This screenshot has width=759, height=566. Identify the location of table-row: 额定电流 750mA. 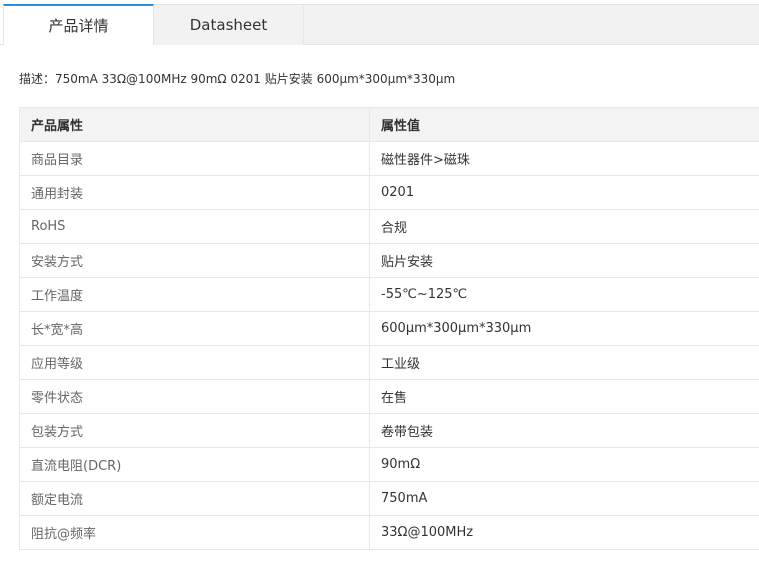
(389, 498).